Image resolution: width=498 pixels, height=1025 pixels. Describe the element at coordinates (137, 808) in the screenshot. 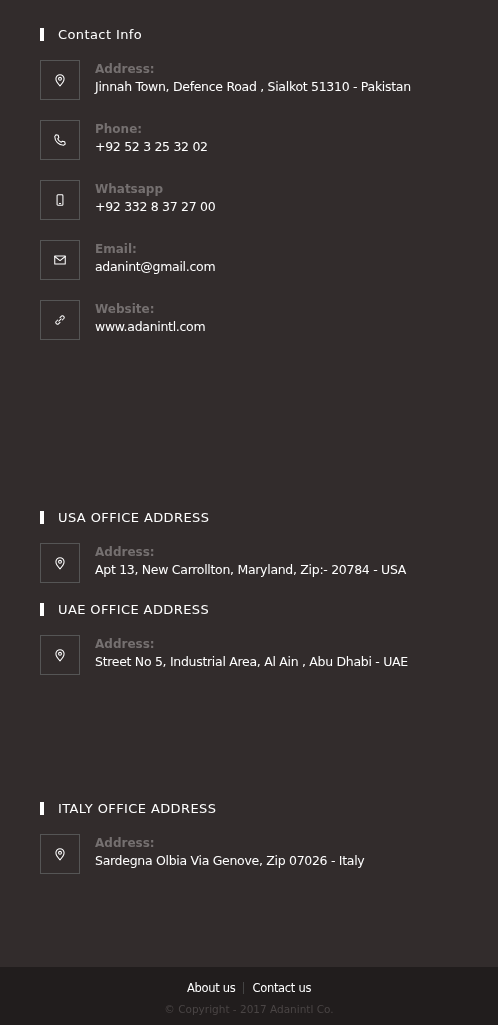

I see `section-title: ITALY OFFICE ADDRESS` at that location.